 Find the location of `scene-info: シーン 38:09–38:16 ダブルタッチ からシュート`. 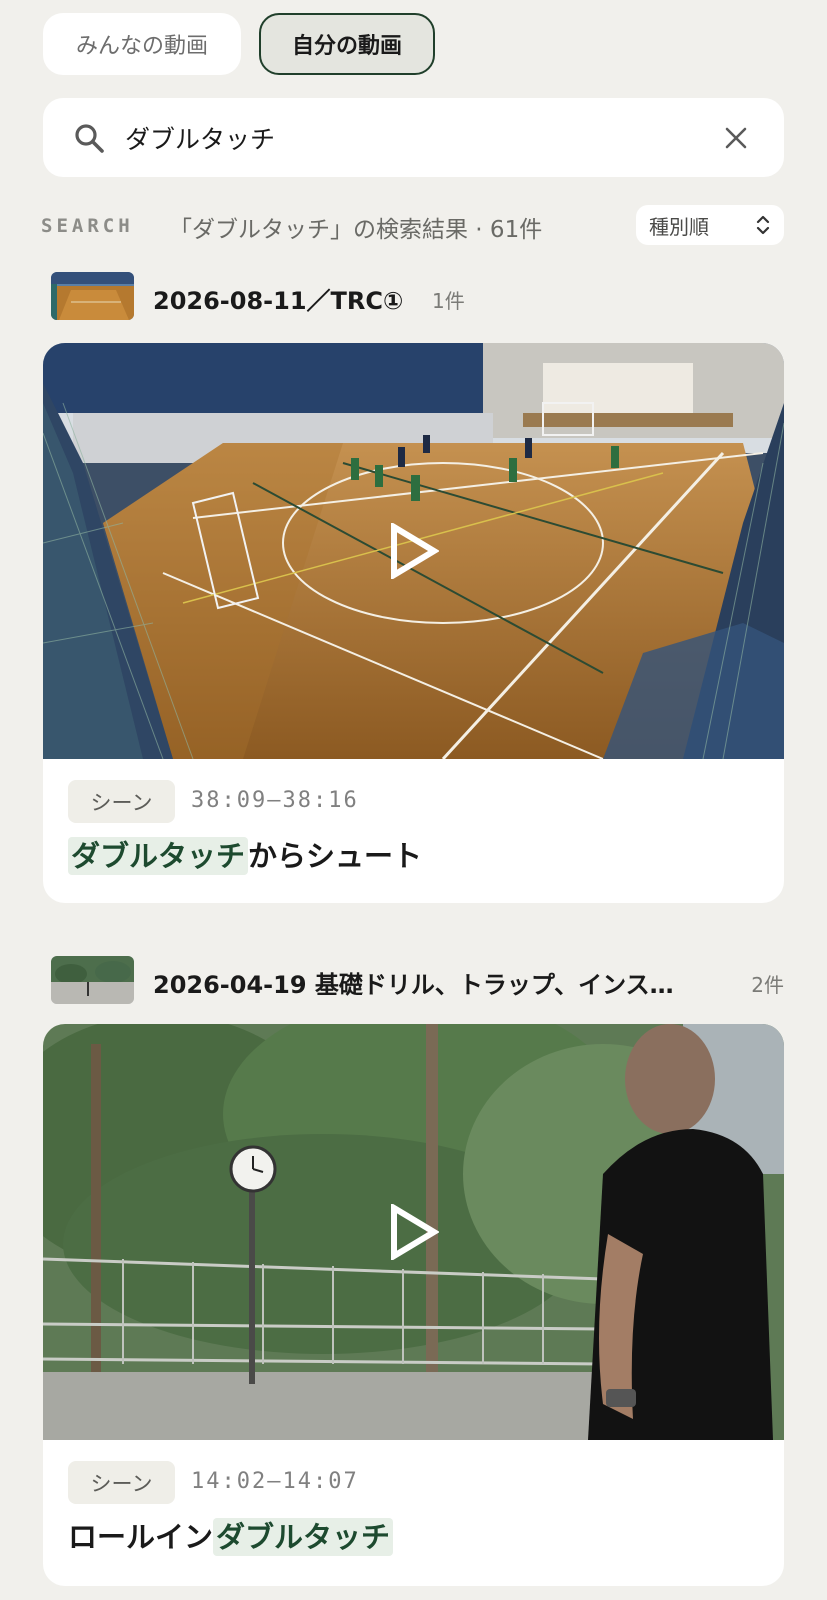

scene-info: シーン 38:09–38:16 ダブルタッチ からシュート is located at coordinates (413, 831).